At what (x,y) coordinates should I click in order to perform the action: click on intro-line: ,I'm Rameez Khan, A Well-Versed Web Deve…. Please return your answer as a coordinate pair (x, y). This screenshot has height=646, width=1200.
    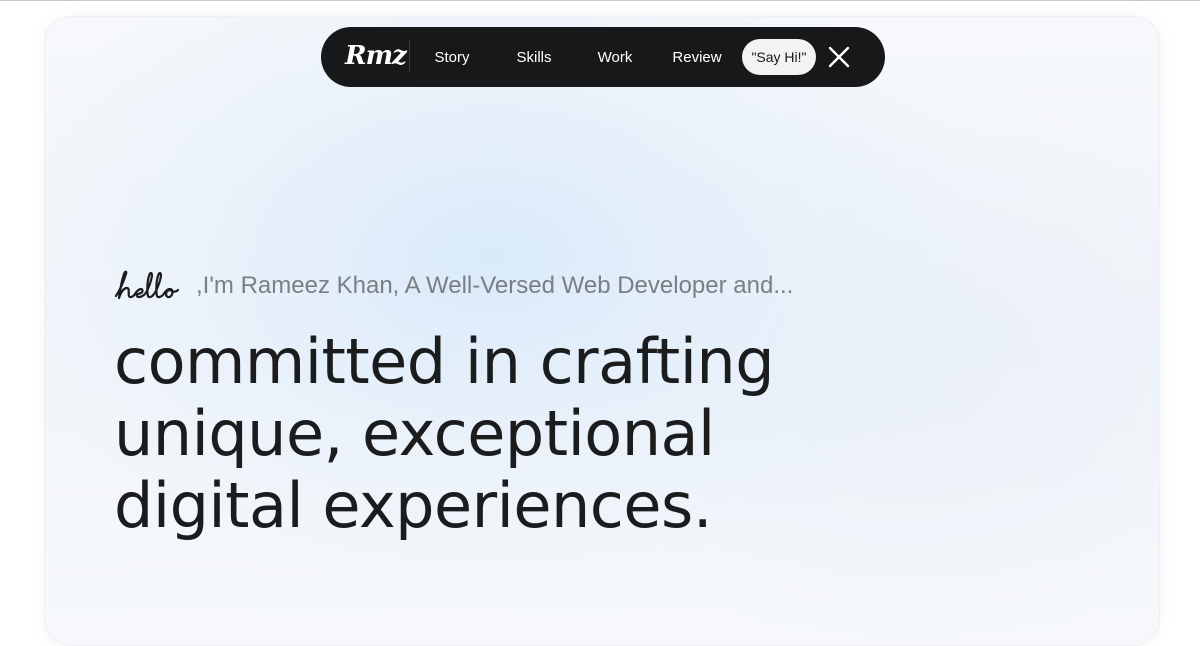
    Looking at the image, I should click on (494, 282).